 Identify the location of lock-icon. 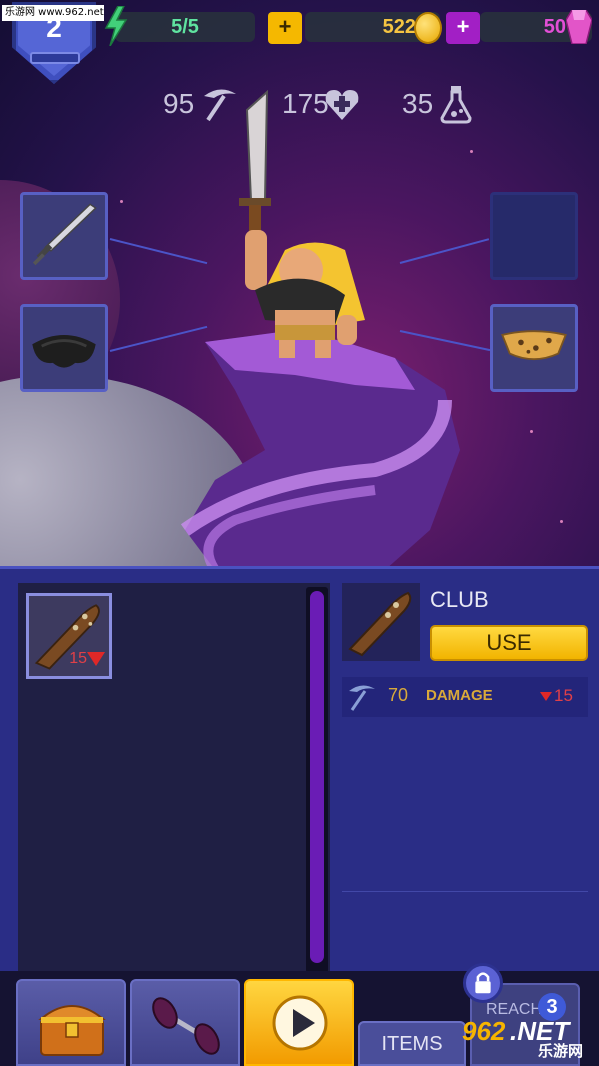
(483, 983).